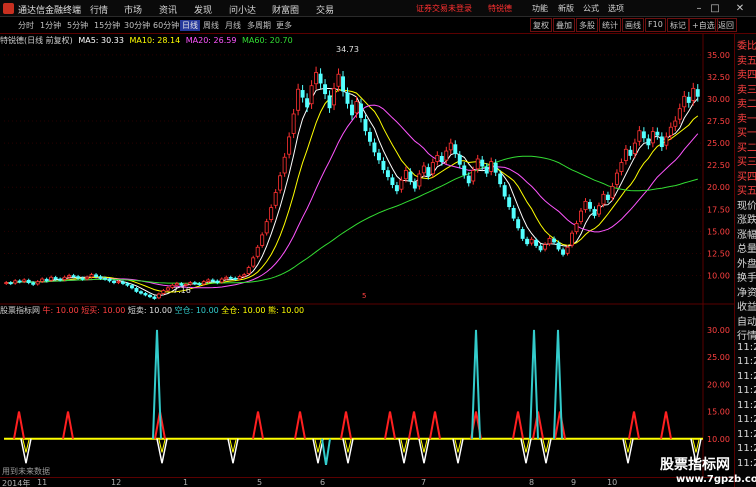 The width and height of the screenshot is (756, 487). Describe the element at coordinates (564, 25) in the screenshot. I see `overlay-button: 叠加` at that location.